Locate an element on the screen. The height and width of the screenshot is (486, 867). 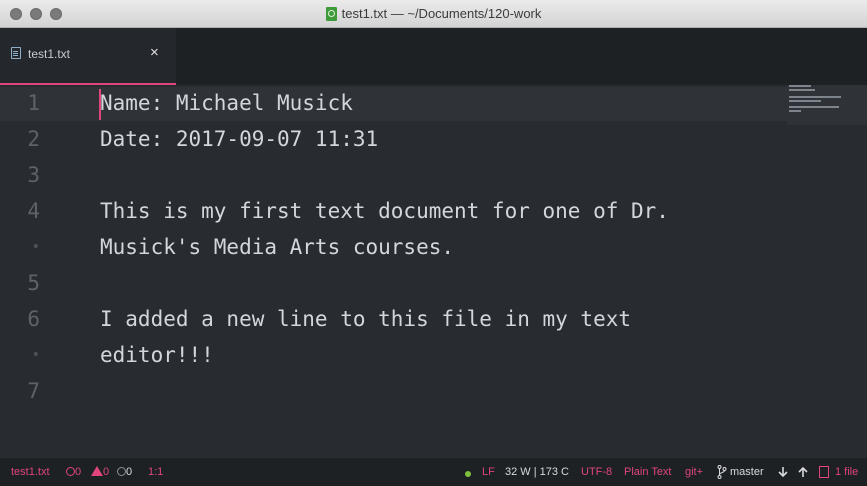
line-number: 5 is located at coordinates (33, 283).